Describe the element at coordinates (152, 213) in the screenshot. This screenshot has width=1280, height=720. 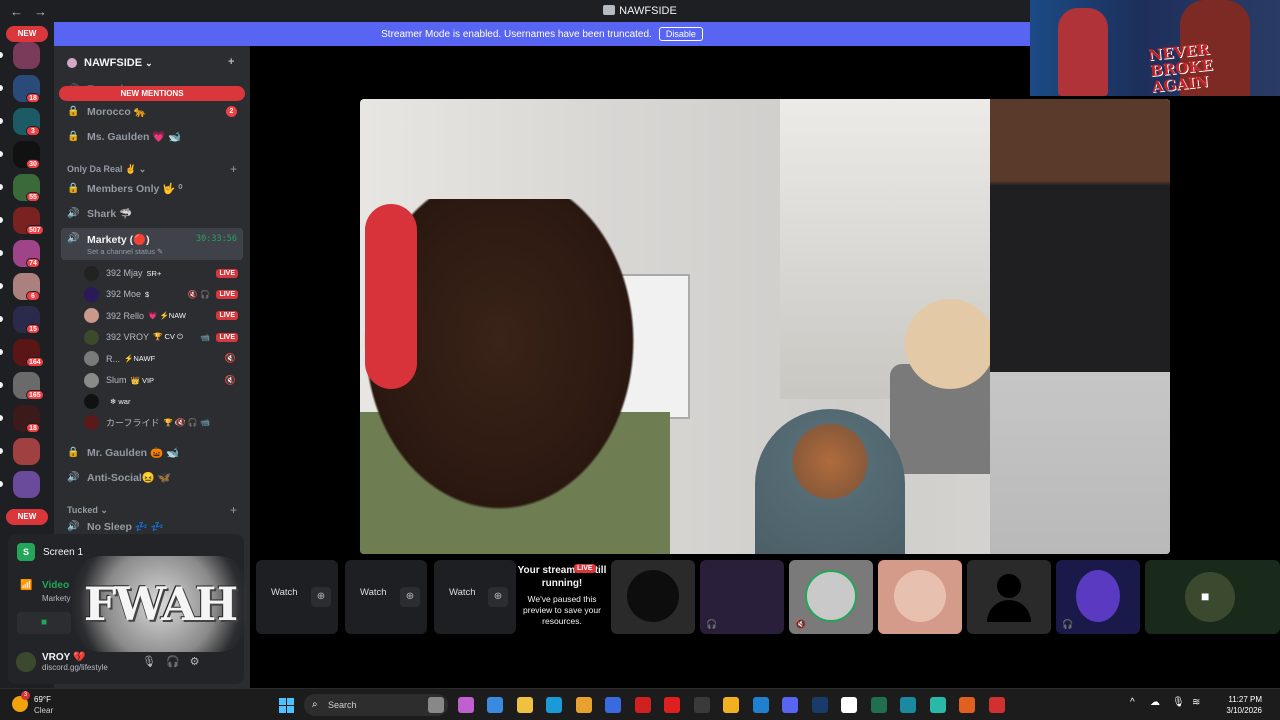
I see `channel-shark: 🔊 Shark 🦈` at that location.